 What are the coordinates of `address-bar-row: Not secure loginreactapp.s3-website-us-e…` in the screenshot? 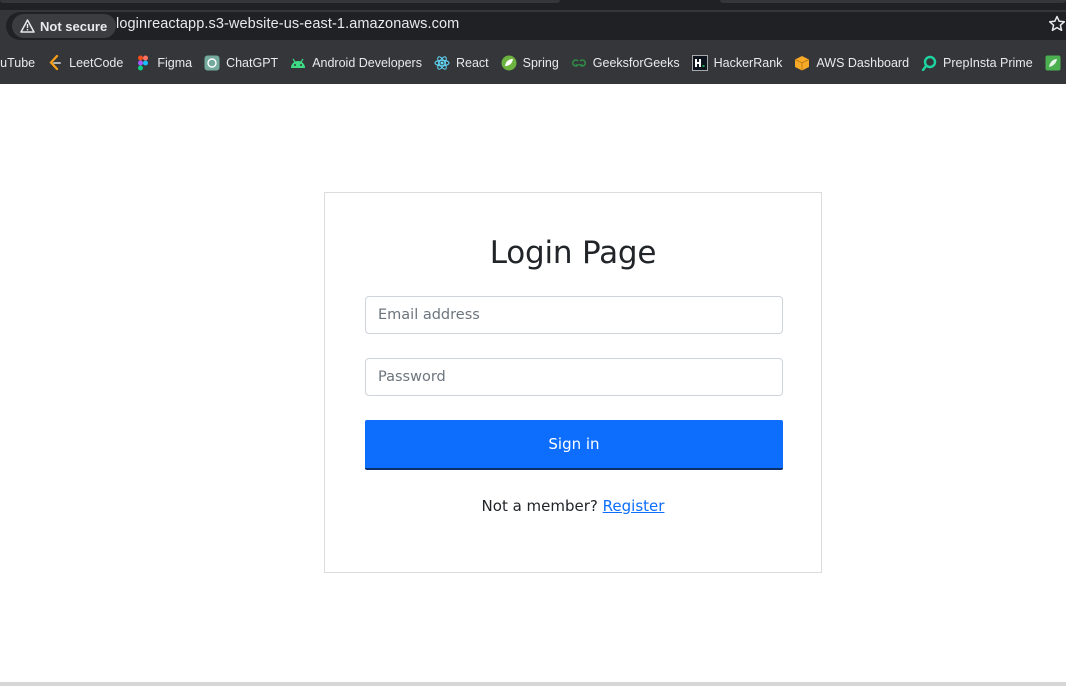 It's located at (533, 26).